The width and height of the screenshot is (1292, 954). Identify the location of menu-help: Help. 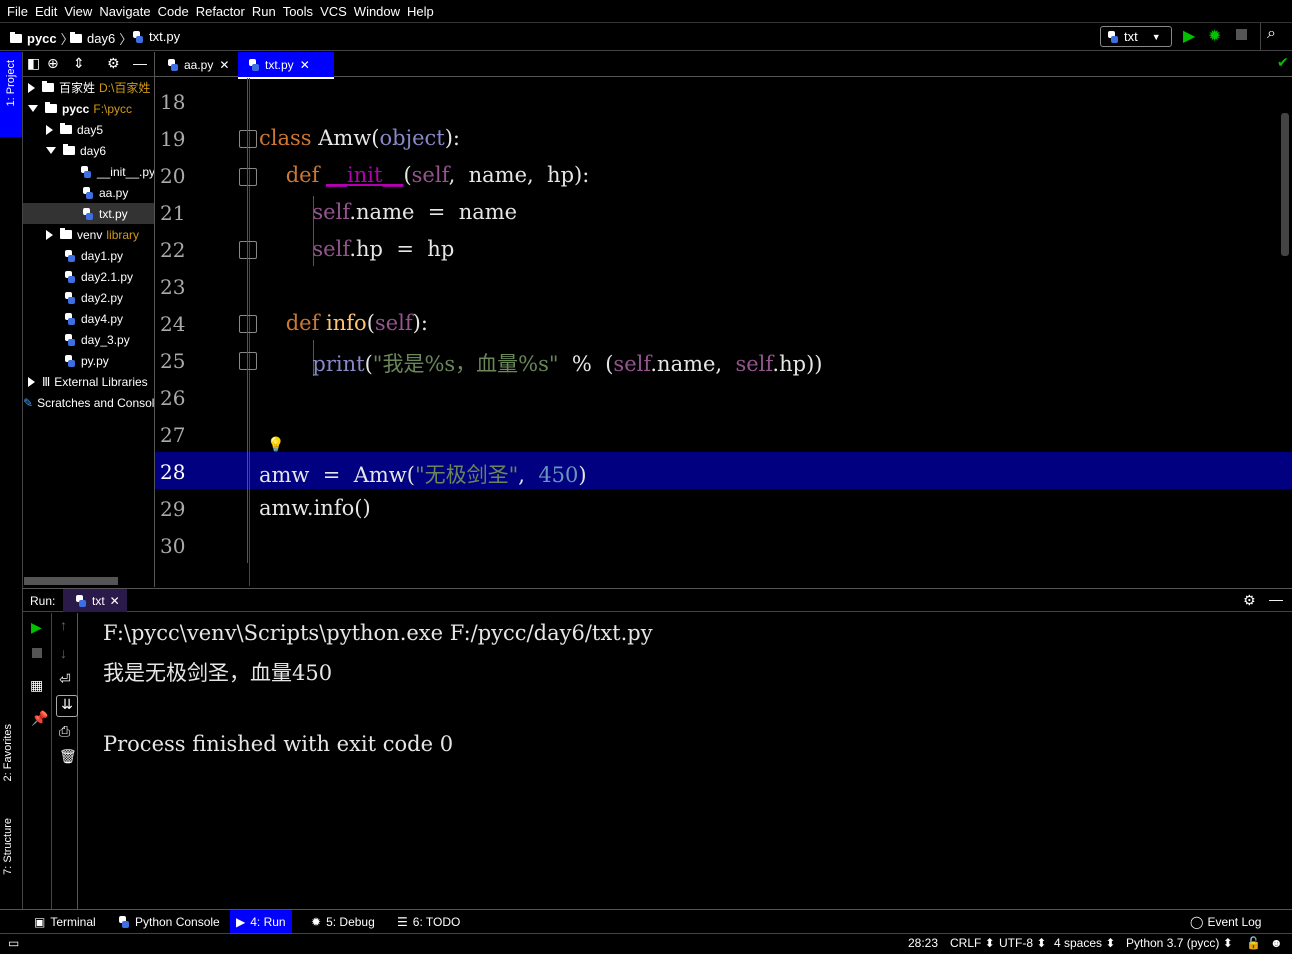
(420, 11).